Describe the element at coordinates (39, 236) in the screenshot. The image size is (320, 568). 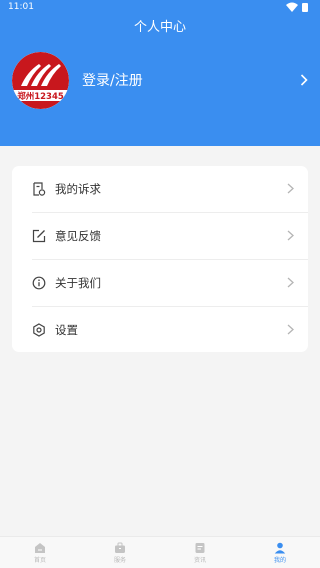
I see `edit-icon` at that location.